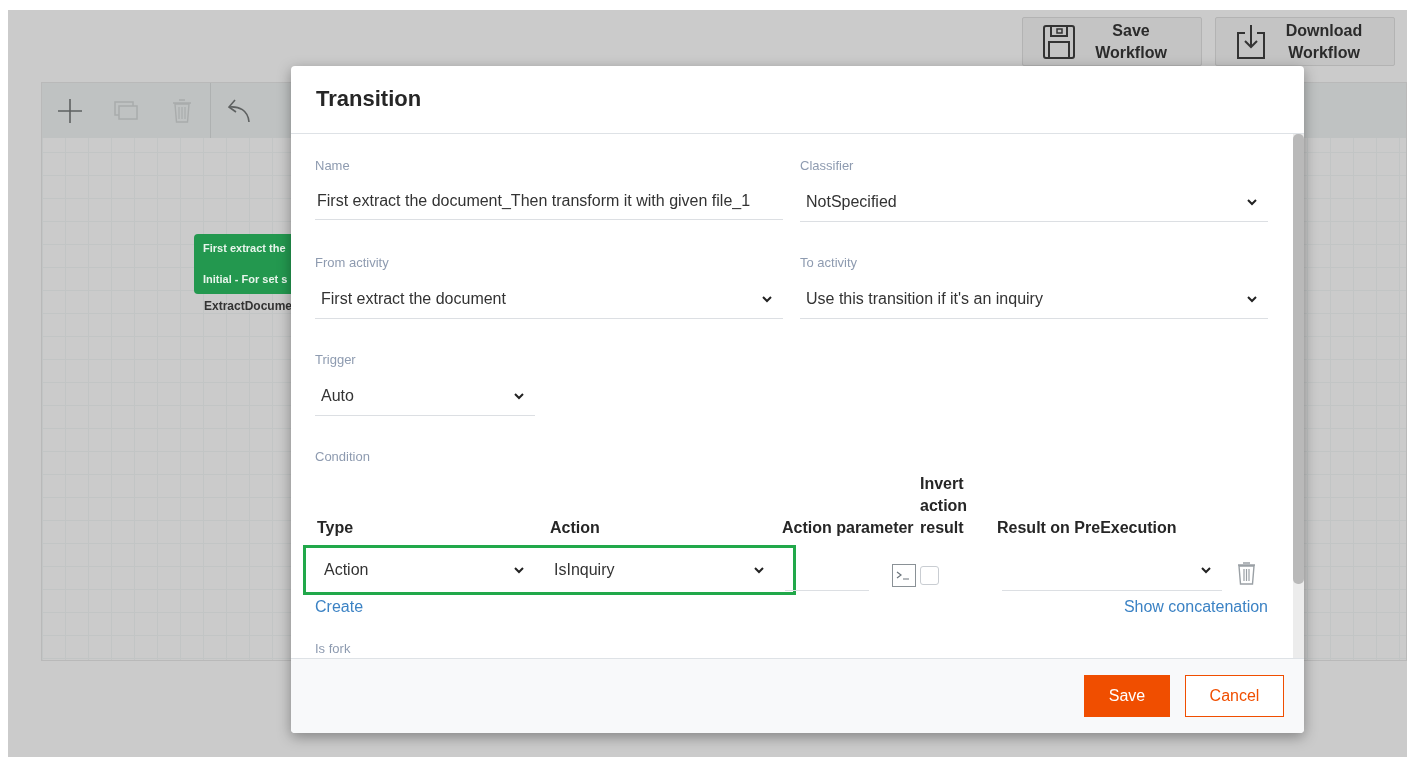  Describe the element at coordinates (1127, 696) in the screenshot. I see `save-button: Save` at that location.